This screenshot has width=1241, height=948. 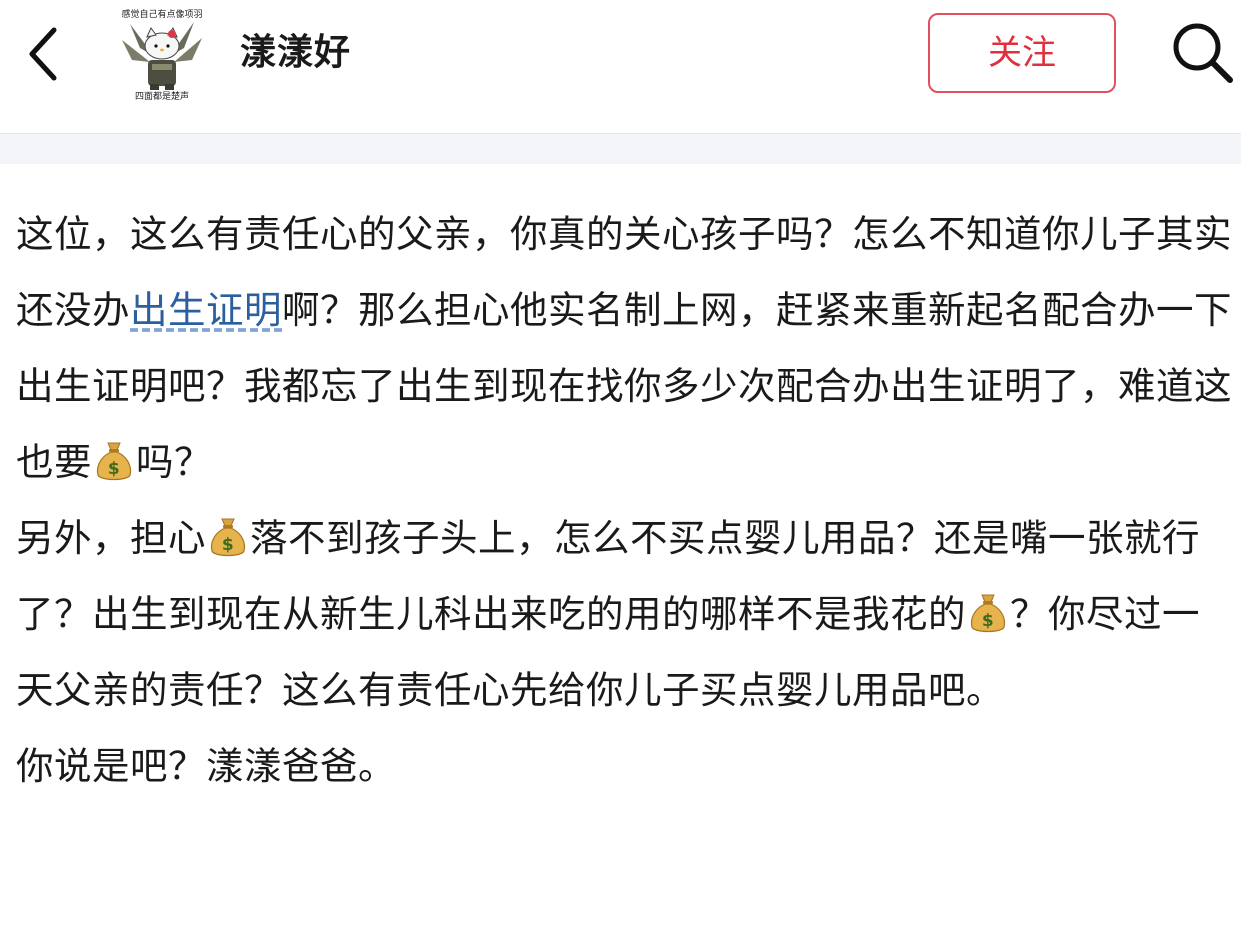 What do you see at coordinates (295, 53) in the screenshot?
I see `username: 漾漾好` at bounding box center [295, 53].